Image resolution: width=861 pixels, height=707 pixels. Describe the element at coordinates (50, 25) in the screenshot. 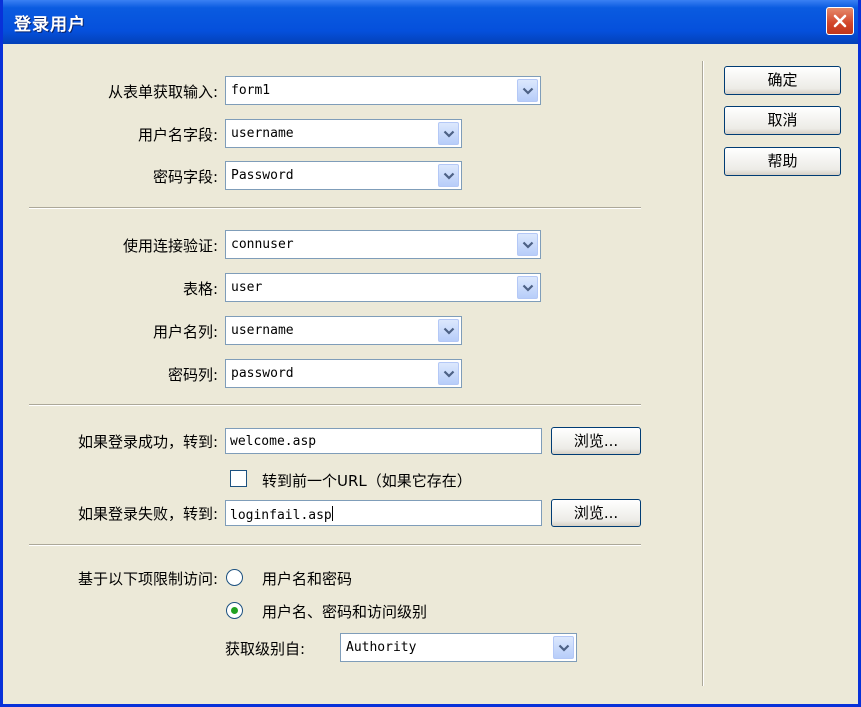

I see `window-title: 登录用户` at that location.